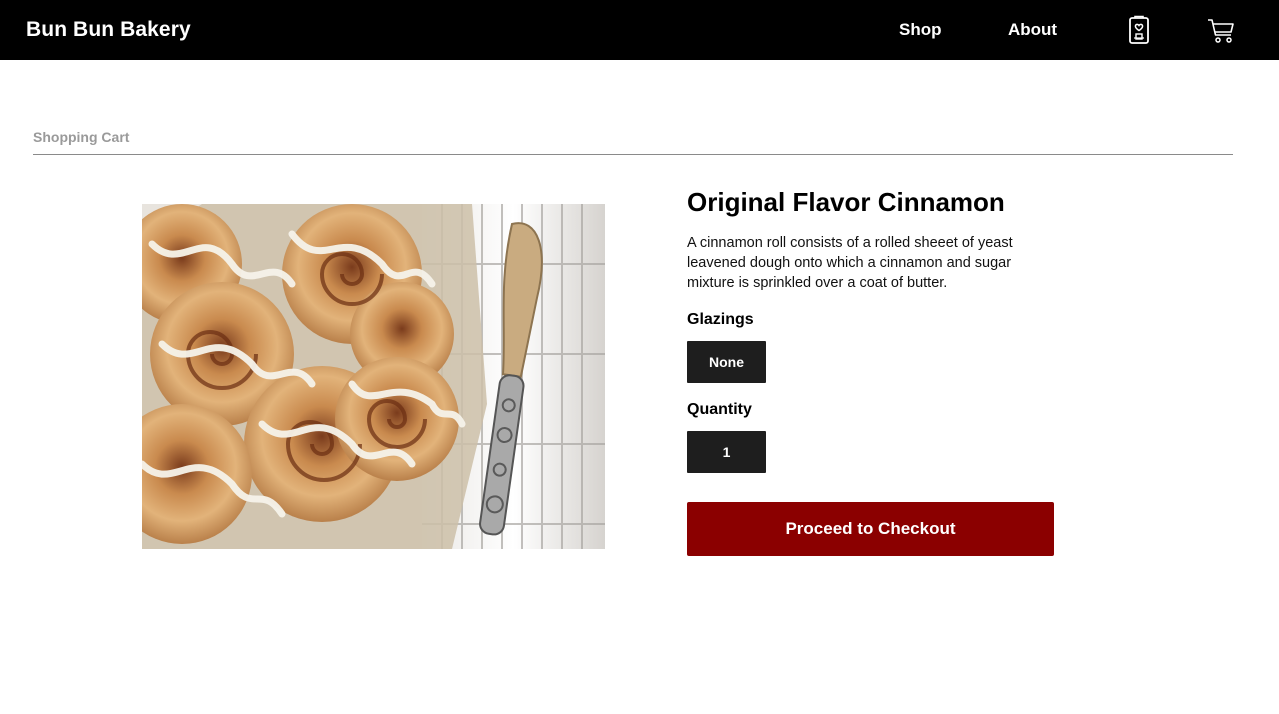 The width and height of the screenshot is (1279, 714). What do you see at coordinates (1032, 30) in the screenshot?
I see `nav-about-link: About` at bounding box center [1032, 30].